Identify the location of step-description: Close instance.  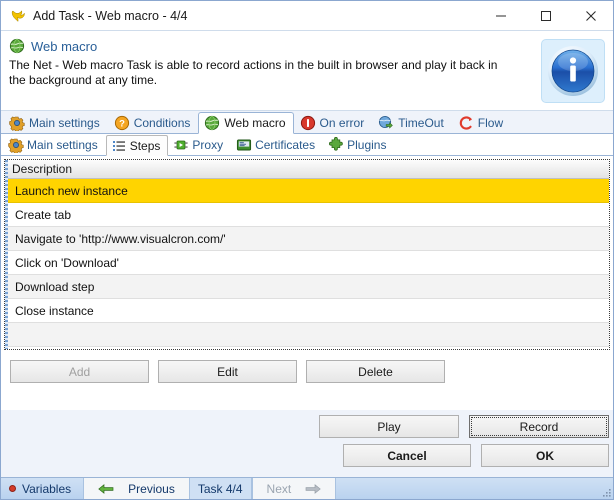
(54, 310).